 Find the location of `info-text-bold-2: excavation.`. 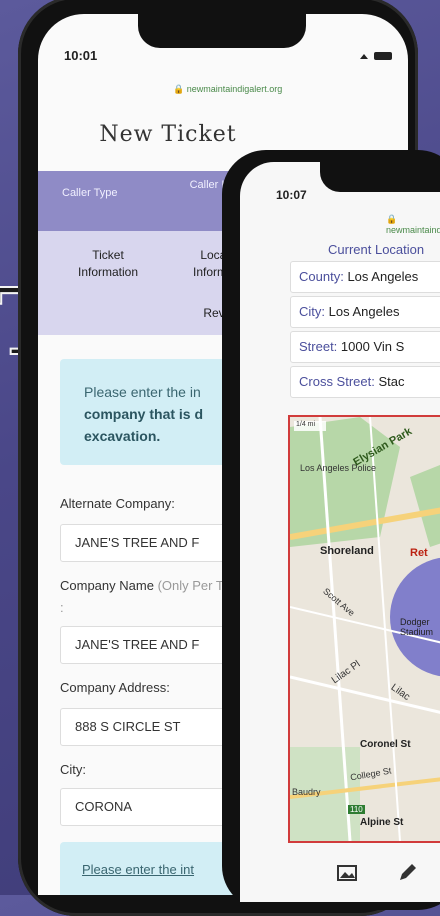

info-text-bold-2: excavation. is located at coordinates (122, 436).